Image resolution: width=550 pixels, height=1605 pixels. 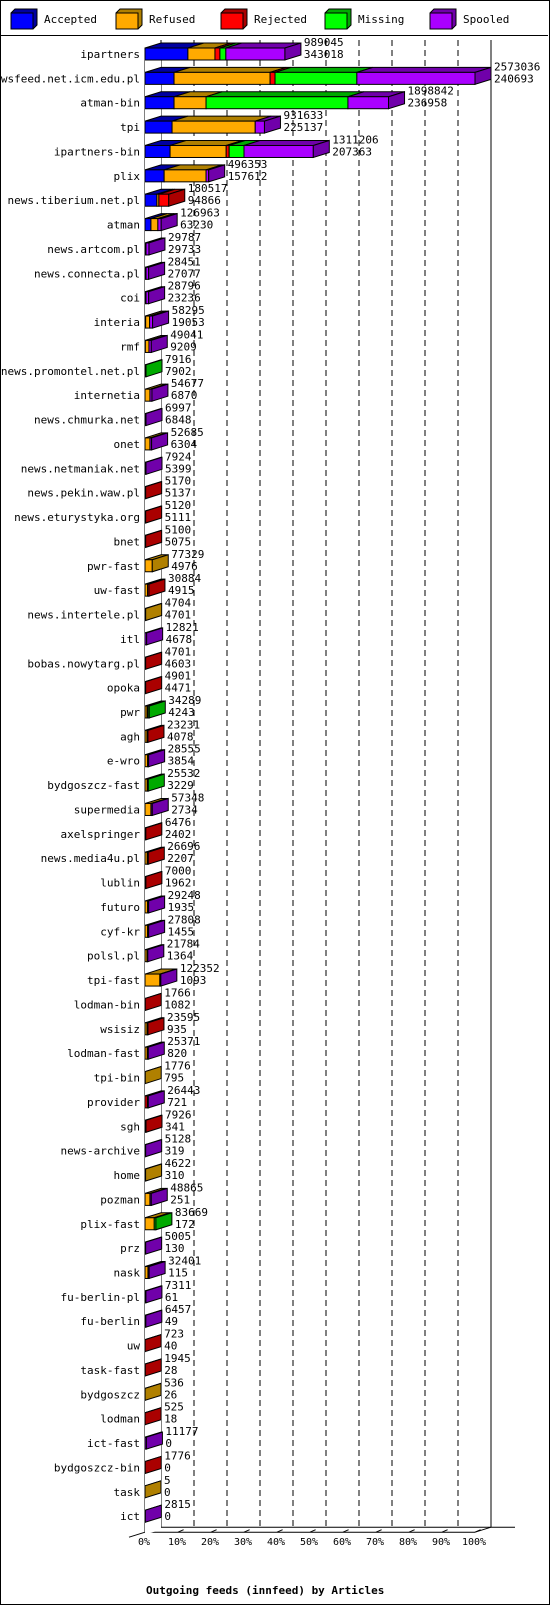 What do you see at coordinates (107, 395) in the screenshot?
I see `feed-label: internetia` at bounding box center [107, 395].